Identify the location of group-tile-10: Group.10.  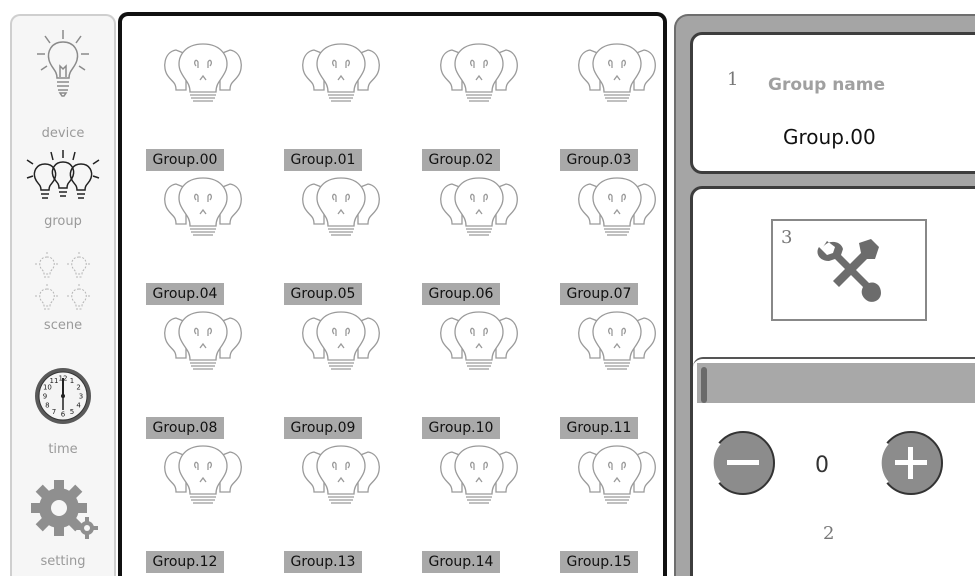
(479, 373).